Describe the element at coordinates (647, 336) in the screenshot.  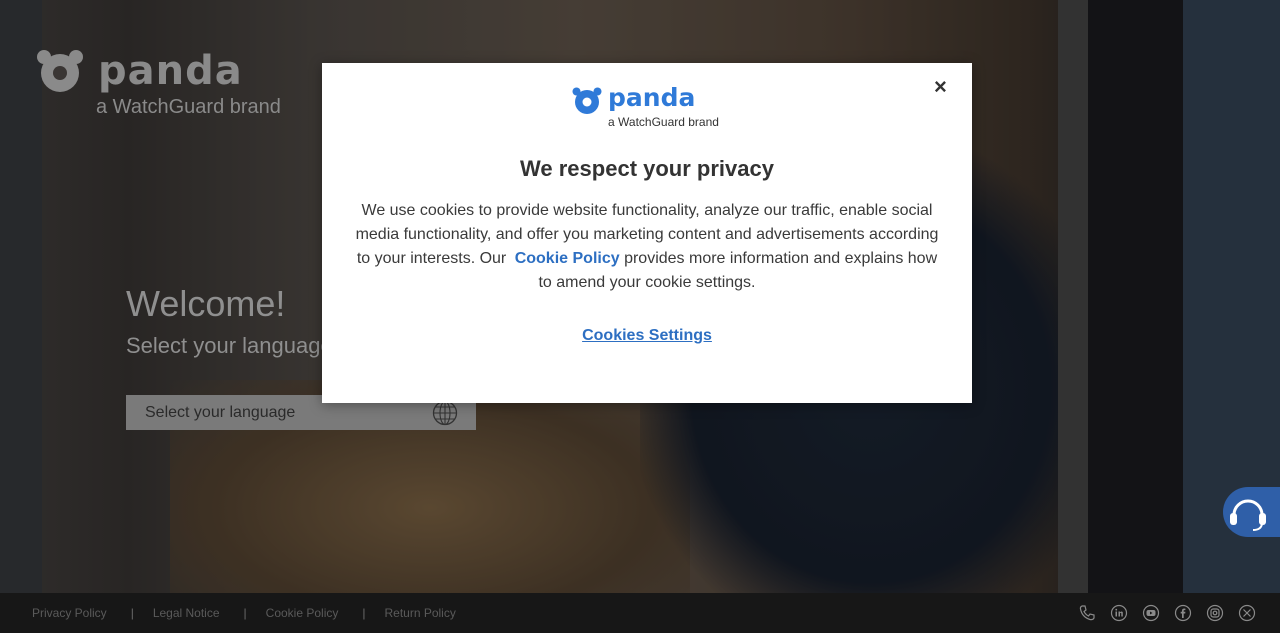
I see `cookies-settings-button: Cookies Settings` at that location.